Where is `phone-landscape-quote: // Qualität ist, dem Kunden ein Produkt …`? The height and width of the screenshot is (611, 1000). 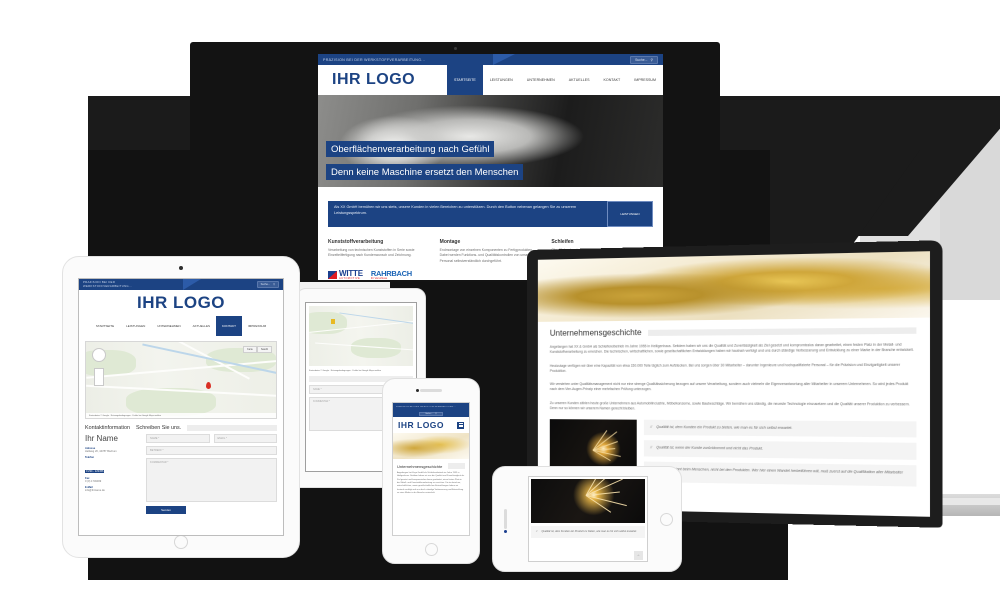
phone-landscape-quote: // Qualität ist, dem Kunden ein Produkt … is located at coordinates (588, 532).